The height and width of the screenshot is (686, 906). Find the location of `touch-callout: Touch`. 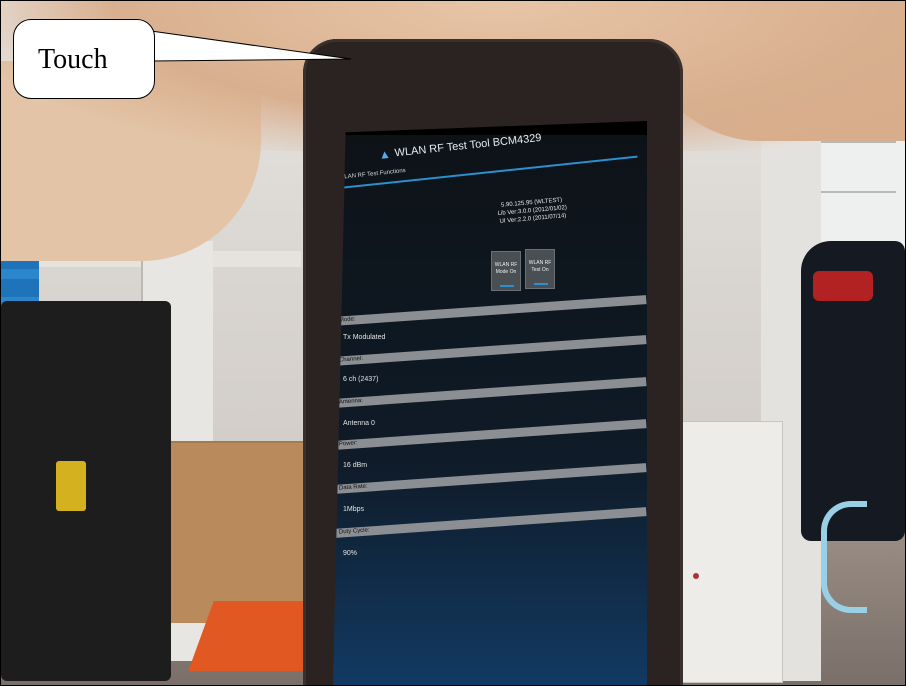

touch-callout: Touch is located at coordinates (84, 59).